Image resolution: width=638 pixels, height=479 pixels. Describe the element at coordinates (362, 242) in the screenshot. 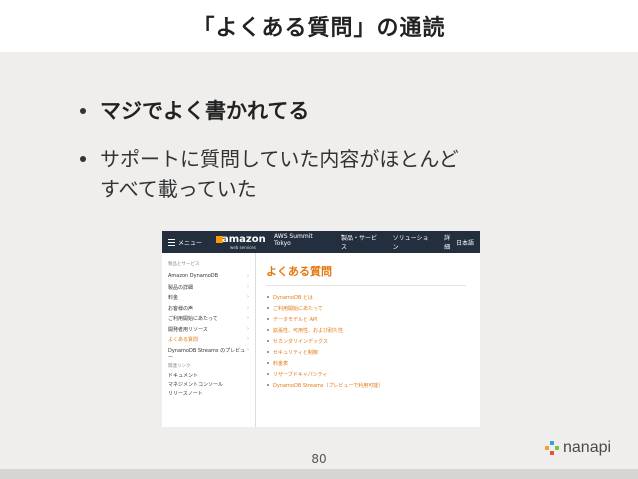

I see `nav-item-products: 製品・サービス` at that location.